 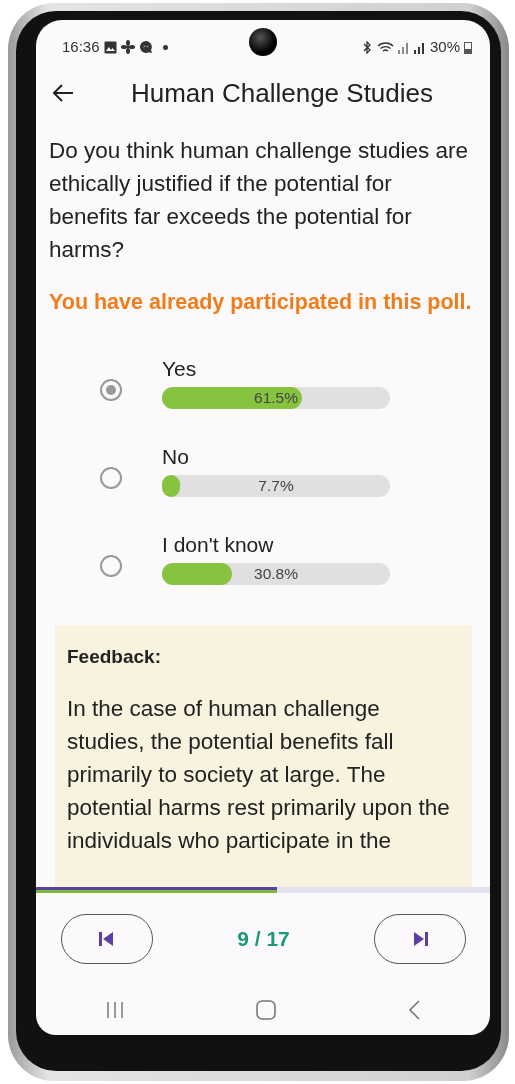 I want to click on back-icon, so click(x=414, y=1010).